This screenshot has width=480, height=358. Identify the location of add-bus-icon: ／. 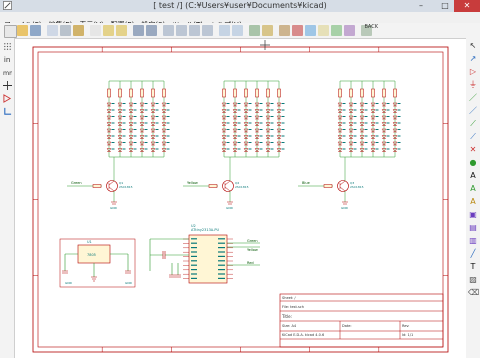
(473, 111).